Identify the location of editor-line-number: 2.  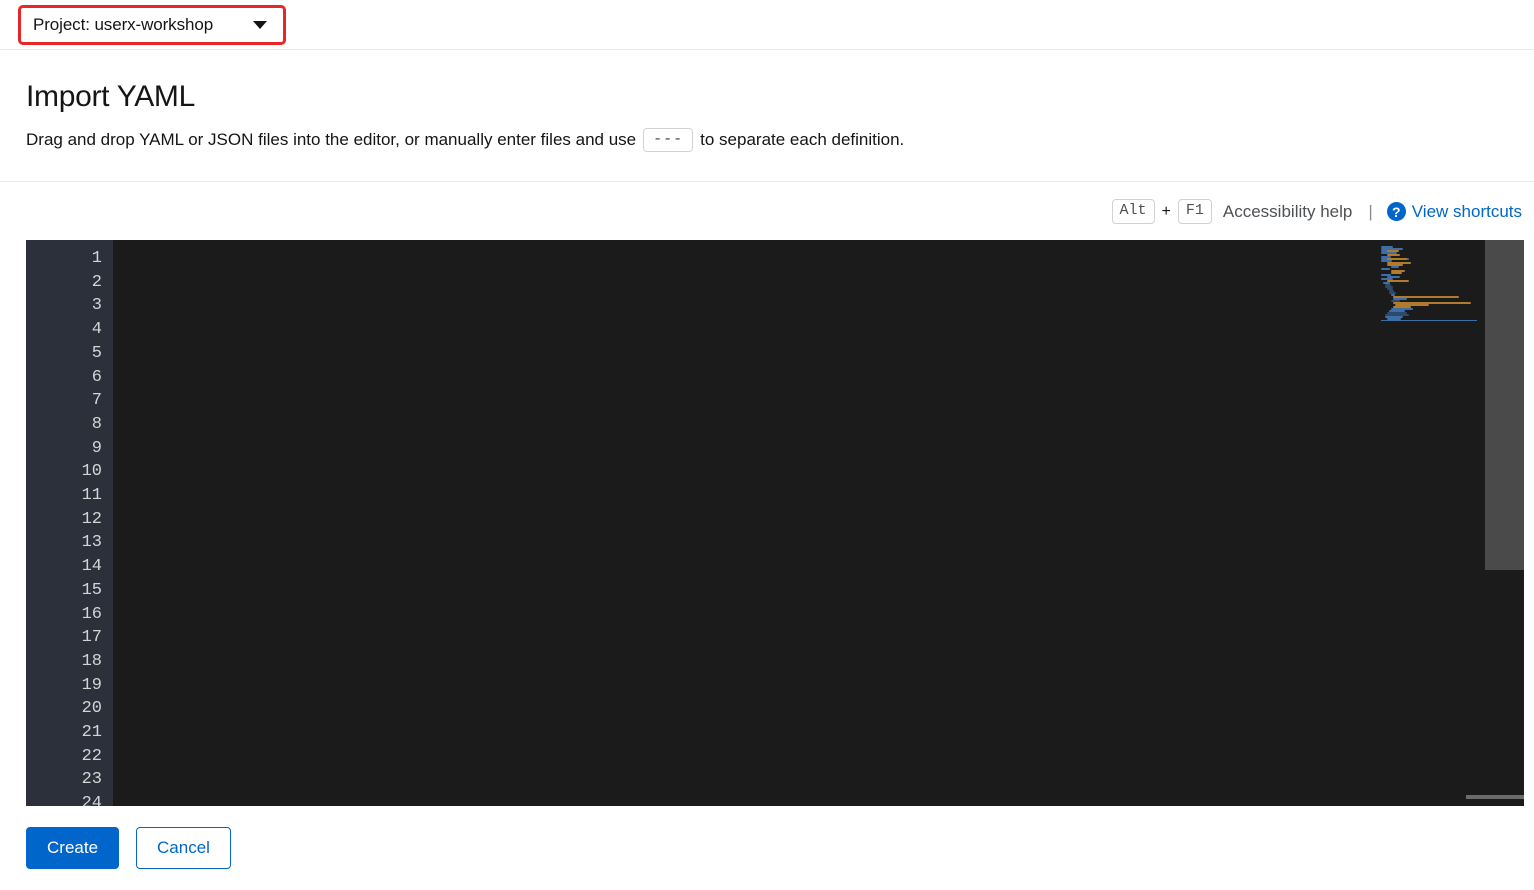
(96, 282).